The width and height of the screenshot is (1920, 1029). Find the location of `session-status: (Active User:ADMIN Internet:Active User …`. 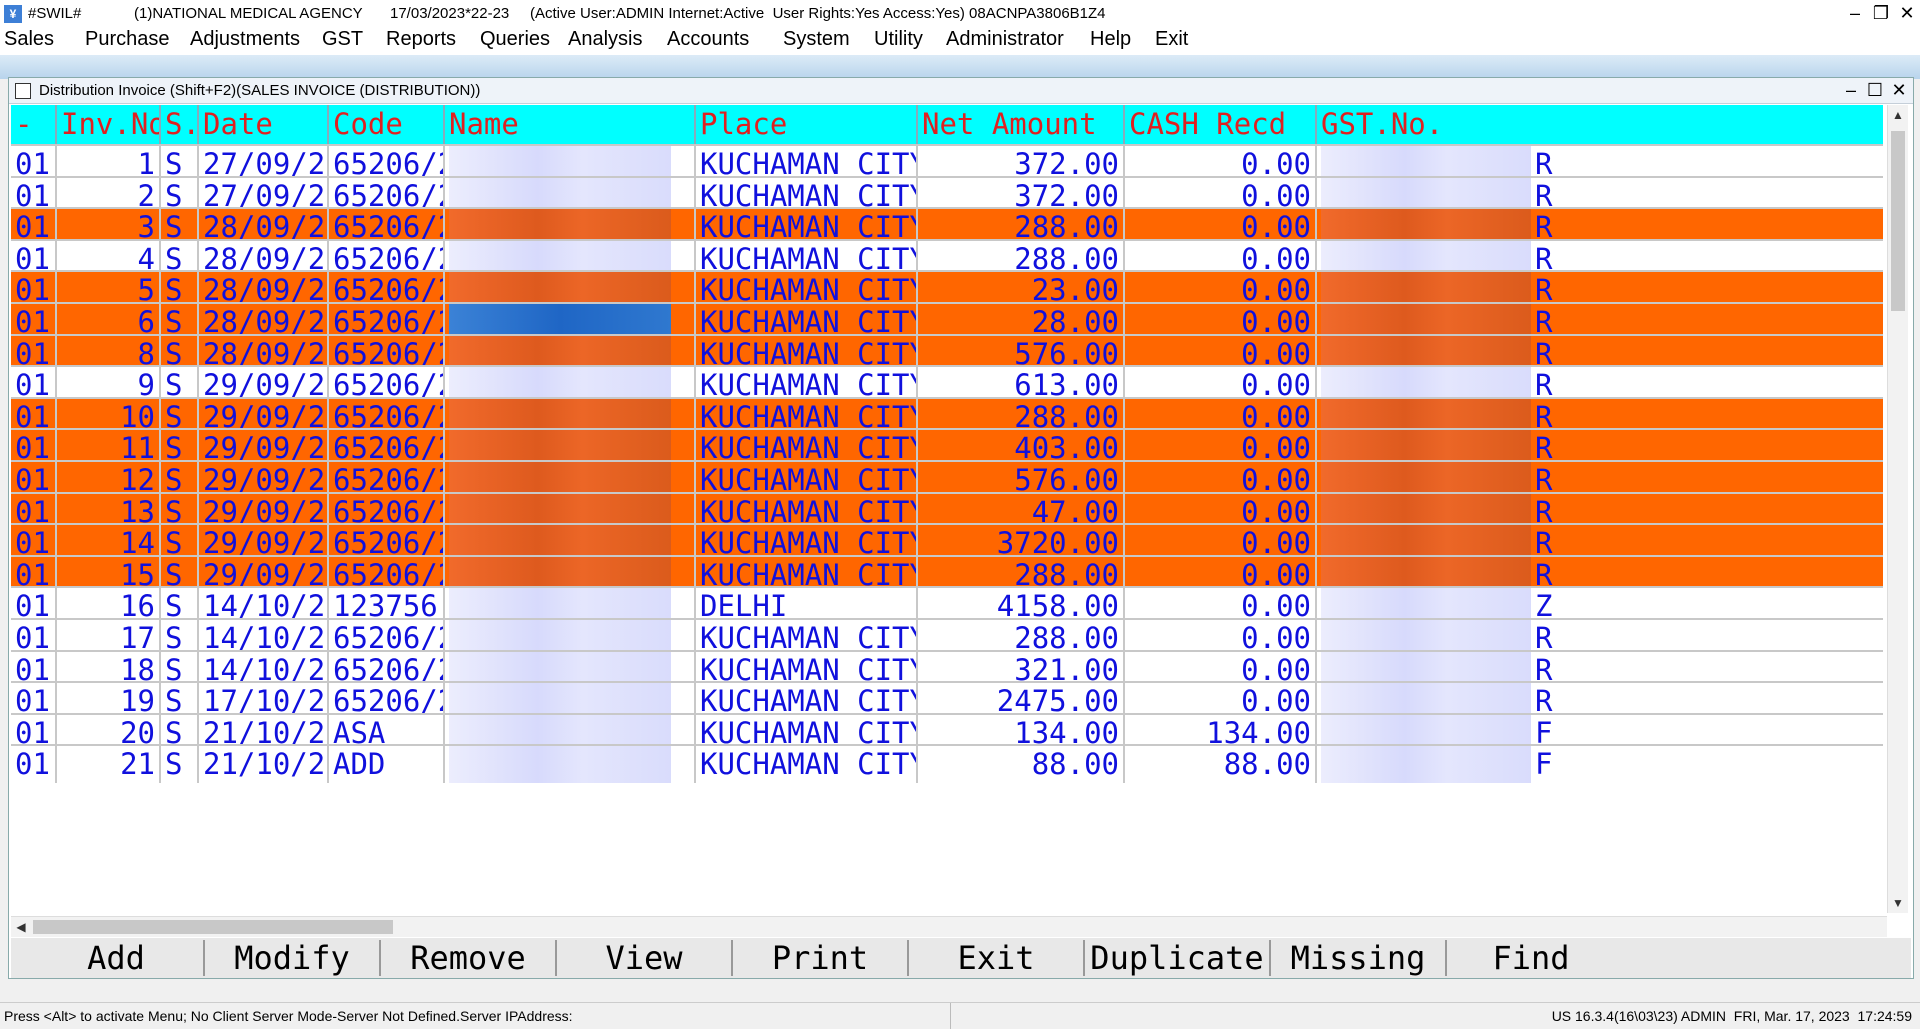

session-status: (Active User:ADMIN Internet:Active User … is located at coordinates (818, 13).